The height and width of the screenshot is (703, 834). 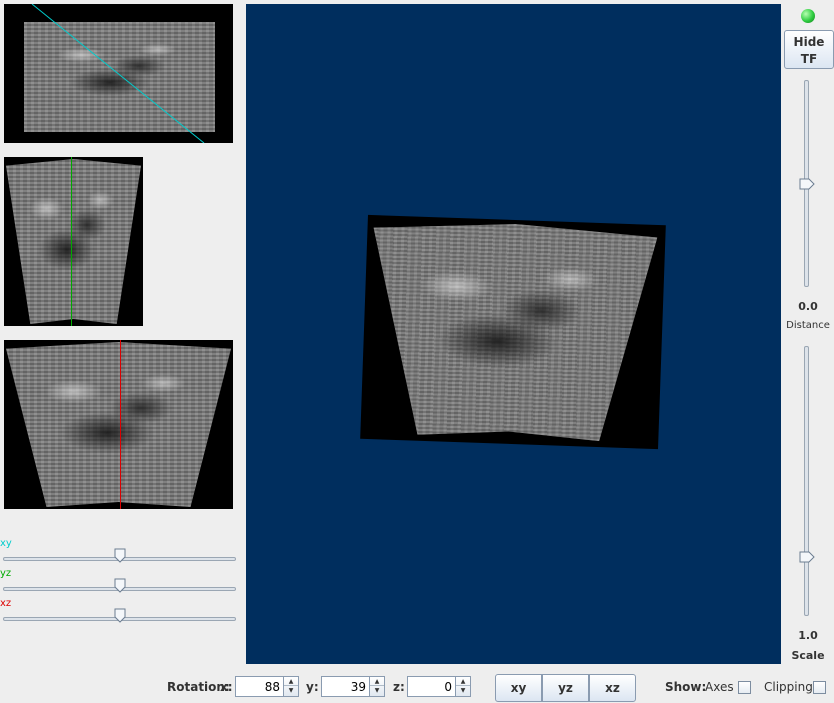 I want to click on yz-slice-view, so click(x=73, y=241).